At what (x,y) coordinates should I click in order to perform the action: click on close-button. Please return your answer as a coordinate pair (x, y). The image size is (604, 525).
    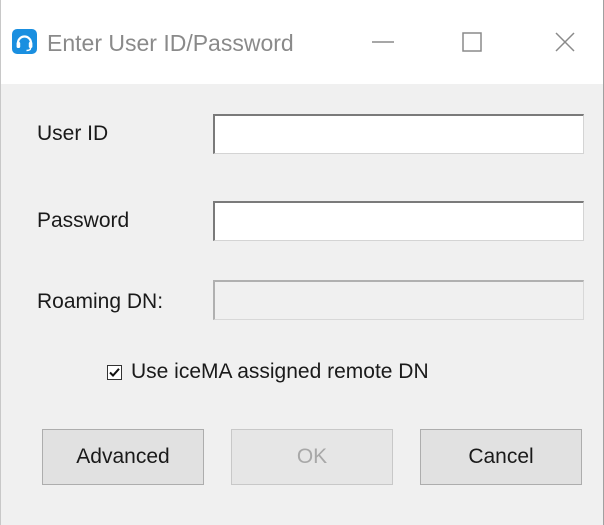
    Looking at the image, I should click on (565, 42).